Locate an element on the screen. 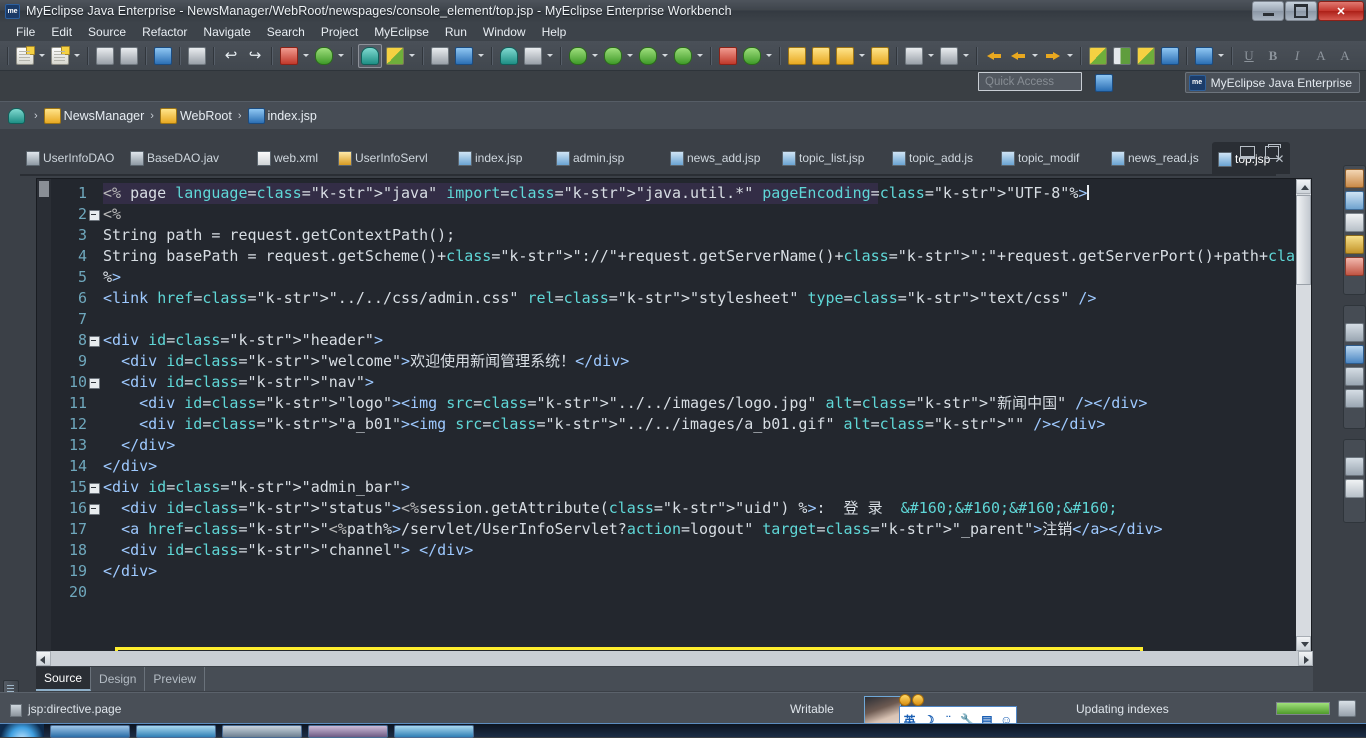  new-java-project-button is located at coordinates (578, 56).